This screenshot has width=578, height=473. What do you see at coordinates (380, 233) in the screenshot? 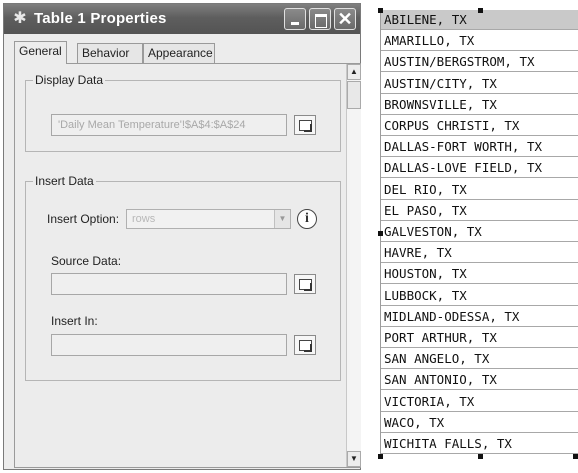
I see `selection-handle-left` at bounding box center [380, 233].